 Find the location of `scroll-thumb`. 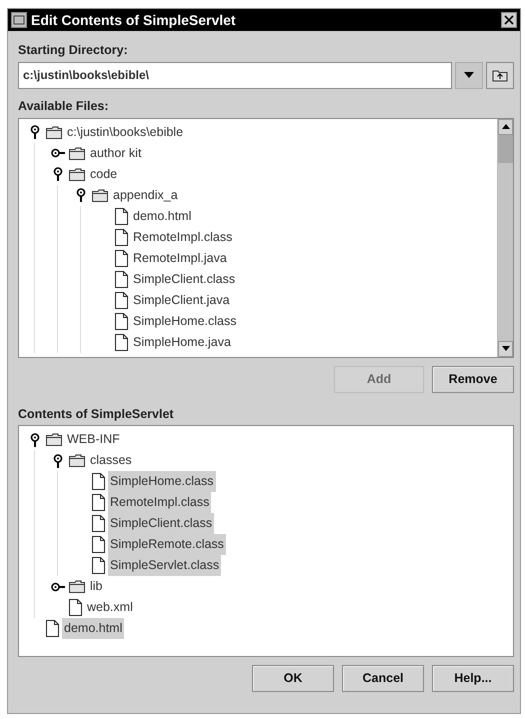

scroll-thumb is located at coordinates (505, 148).